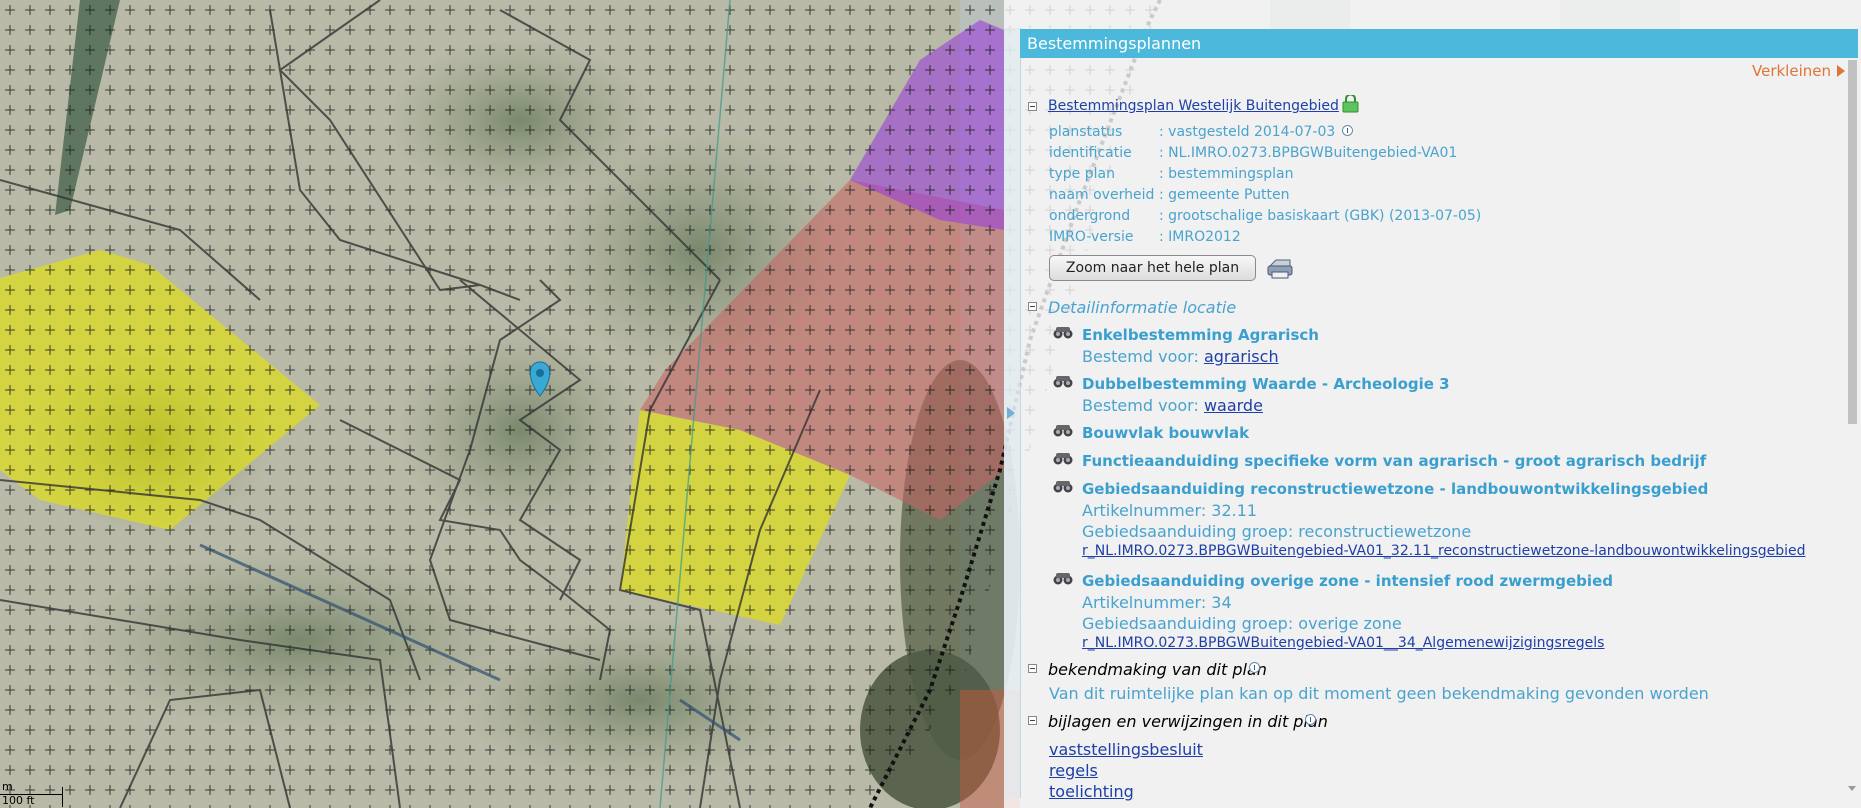 The height and width of the screenshot is (808, 1861). What do you see at coordinates (1091, 237) in the screenshot?
I see `property-label: IMRO-versie` at bounding box center [1091, 237].